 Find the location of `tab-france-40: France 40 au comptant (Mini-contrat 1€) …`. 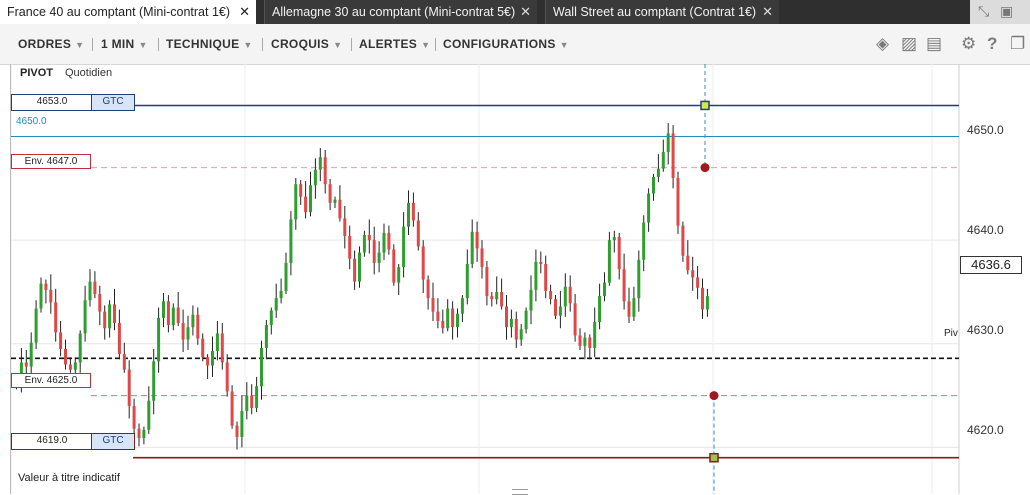

tab-france-40: France 40 au comptant (Mini-contrat 1€) … is located at coordinates (128, 12).